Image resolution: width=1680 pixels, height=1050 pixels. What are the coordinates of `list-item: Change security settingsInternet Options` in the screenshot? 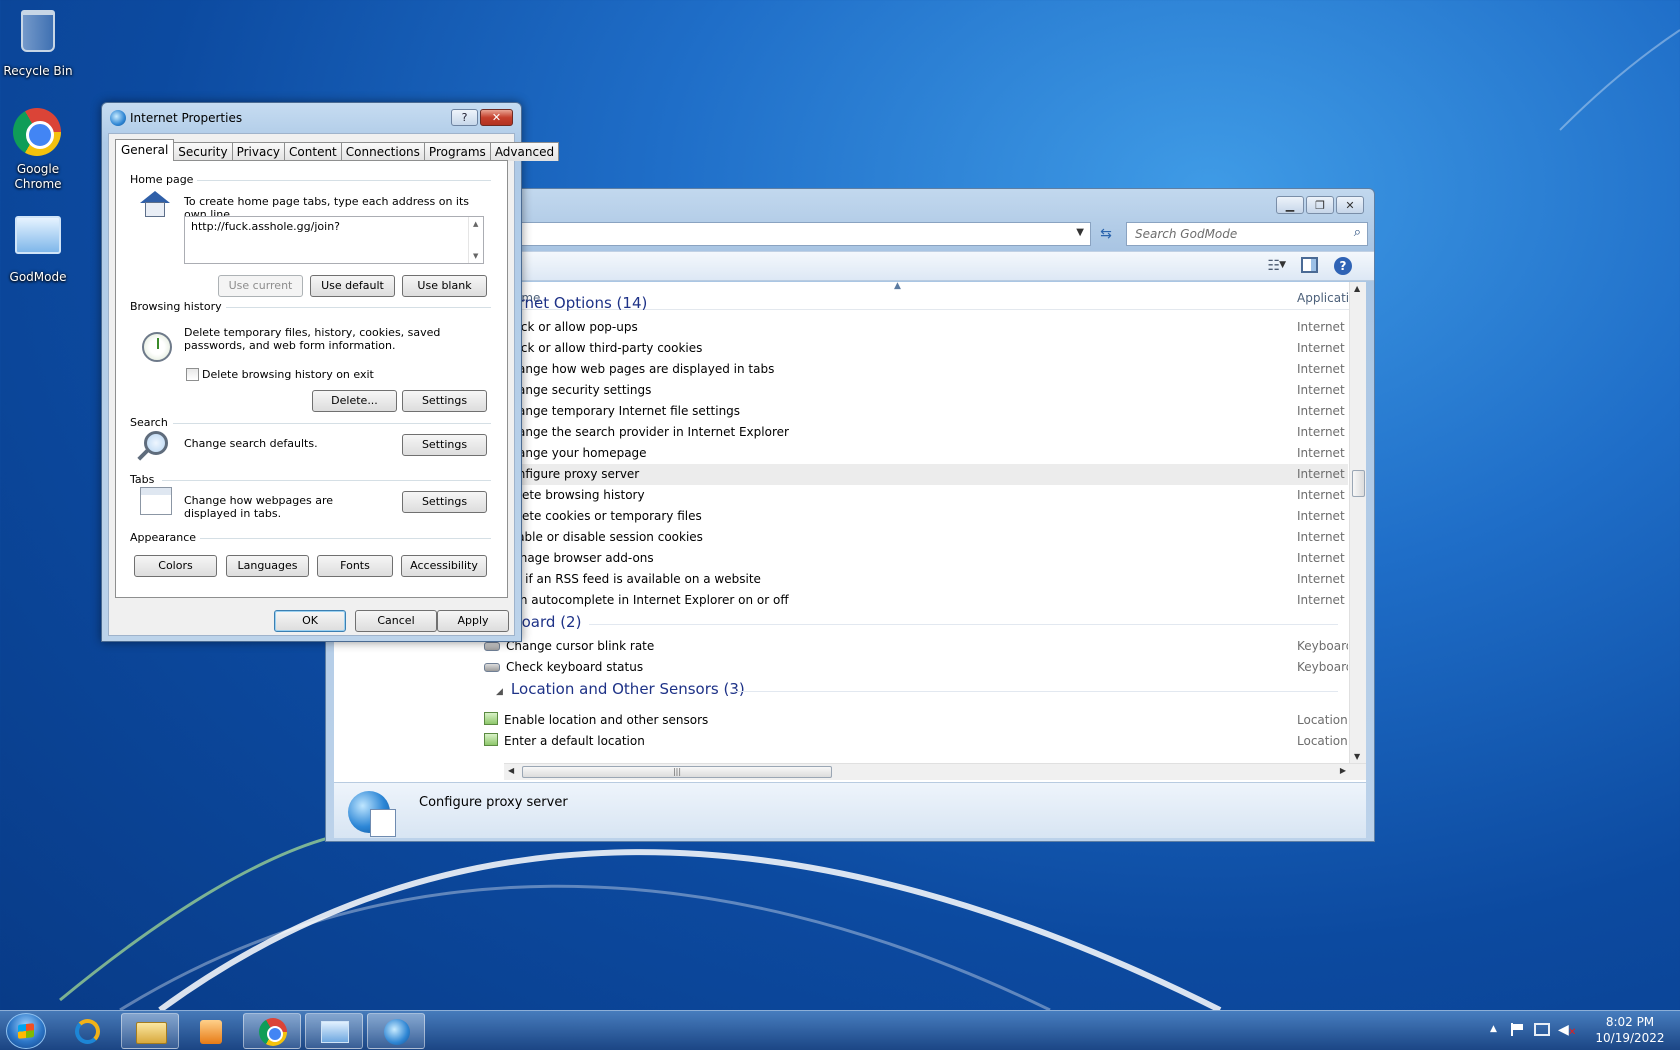 It's located at (916, 390).